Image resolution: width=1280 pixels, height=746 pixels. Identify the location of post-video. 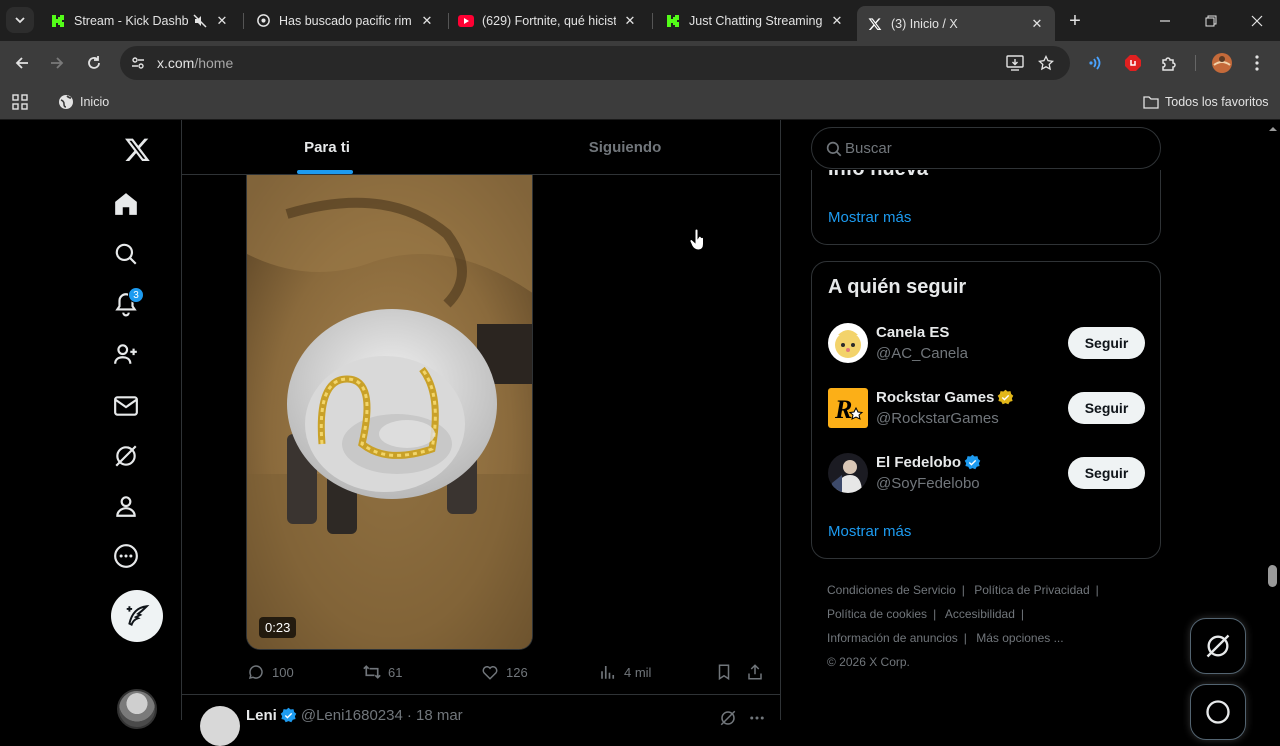
(389, 412).